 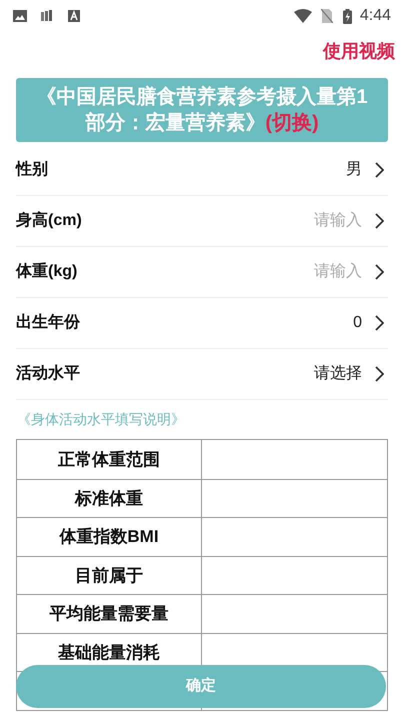 I want to click on table-cell-text: 基础能量消耗, so click(x=109, y=653).